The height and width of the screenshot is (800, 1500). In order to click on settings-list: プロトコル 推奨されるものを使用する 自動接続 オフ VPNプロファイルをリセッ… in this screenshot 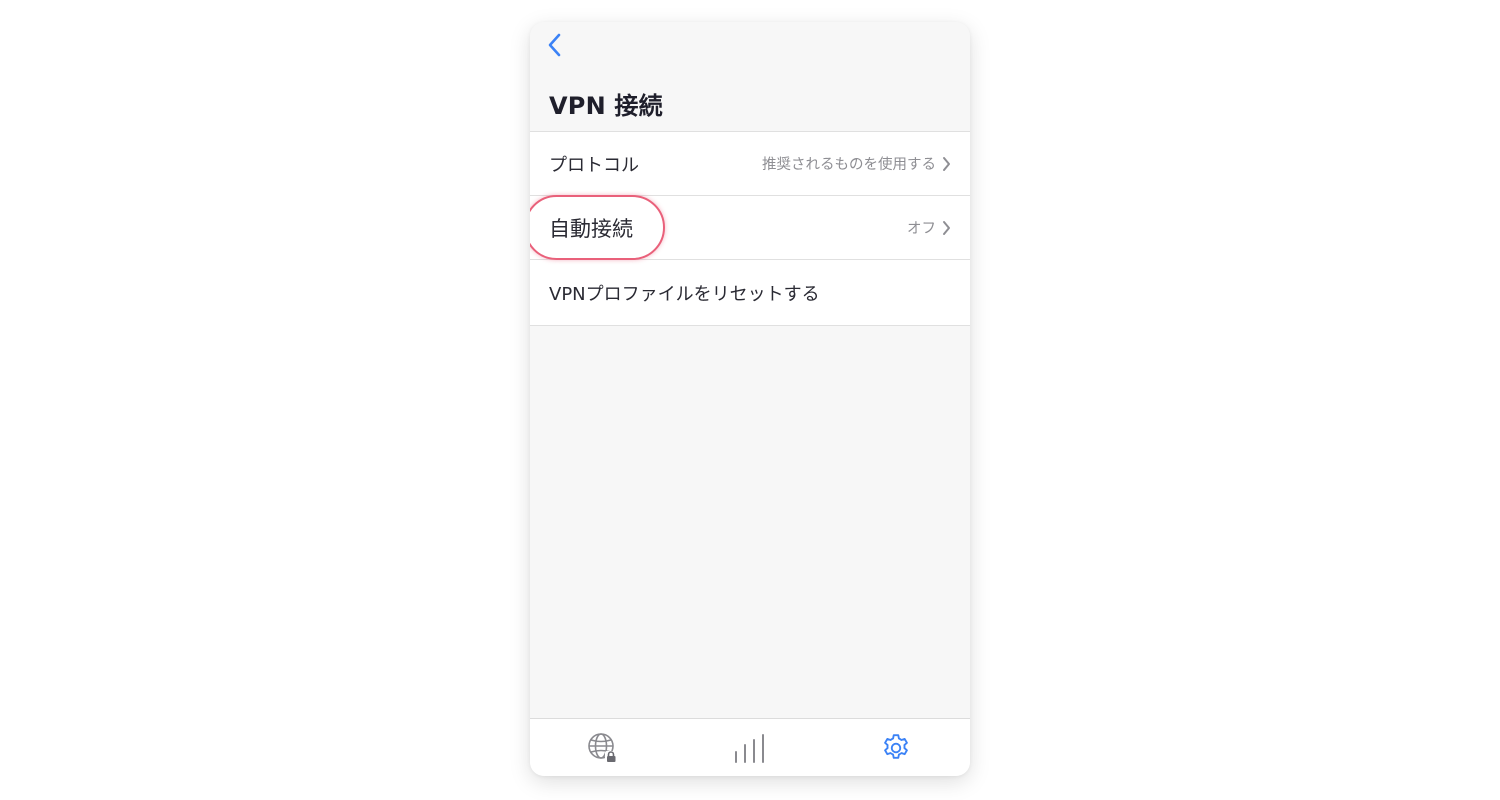, I will do `click(750, 228)`.